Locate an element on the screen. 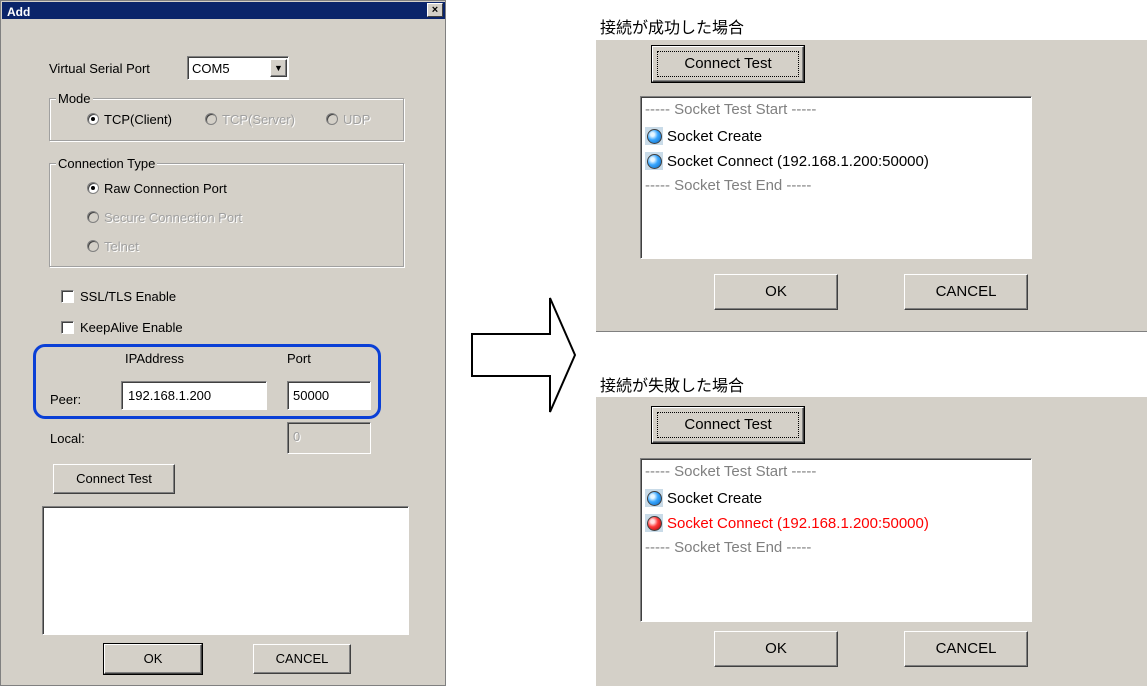  failure-ok-button: OK is located at coordinates (776, 649).